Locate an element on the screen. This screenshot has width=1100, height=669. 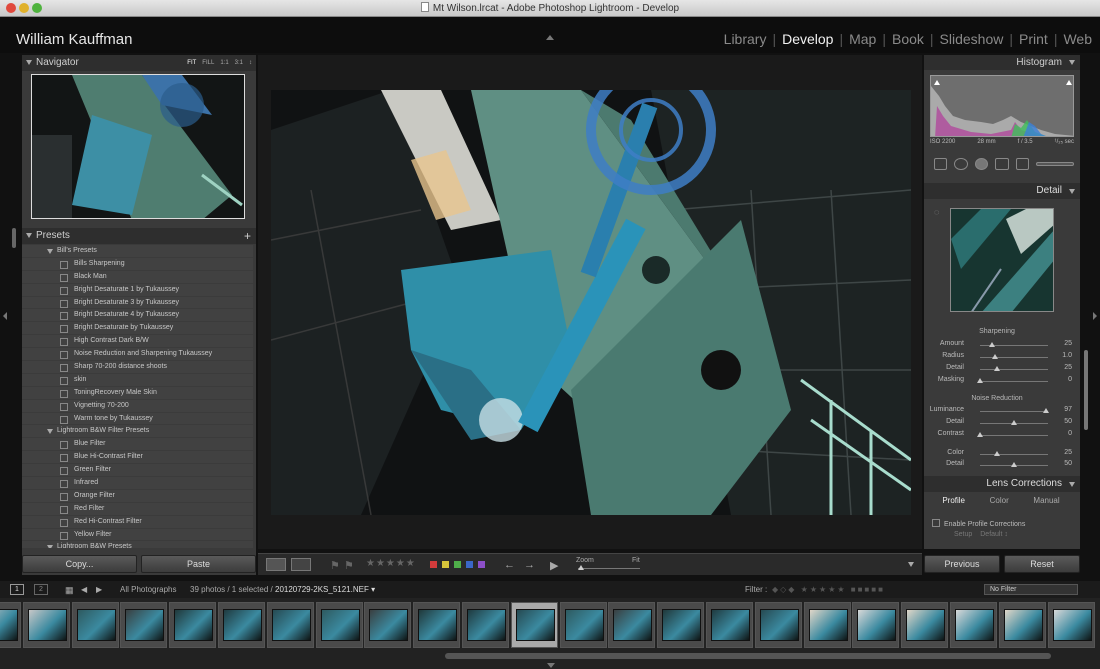
preset-item: Bright Desaturate by Tukaussey is located at coordinates (137, 329).